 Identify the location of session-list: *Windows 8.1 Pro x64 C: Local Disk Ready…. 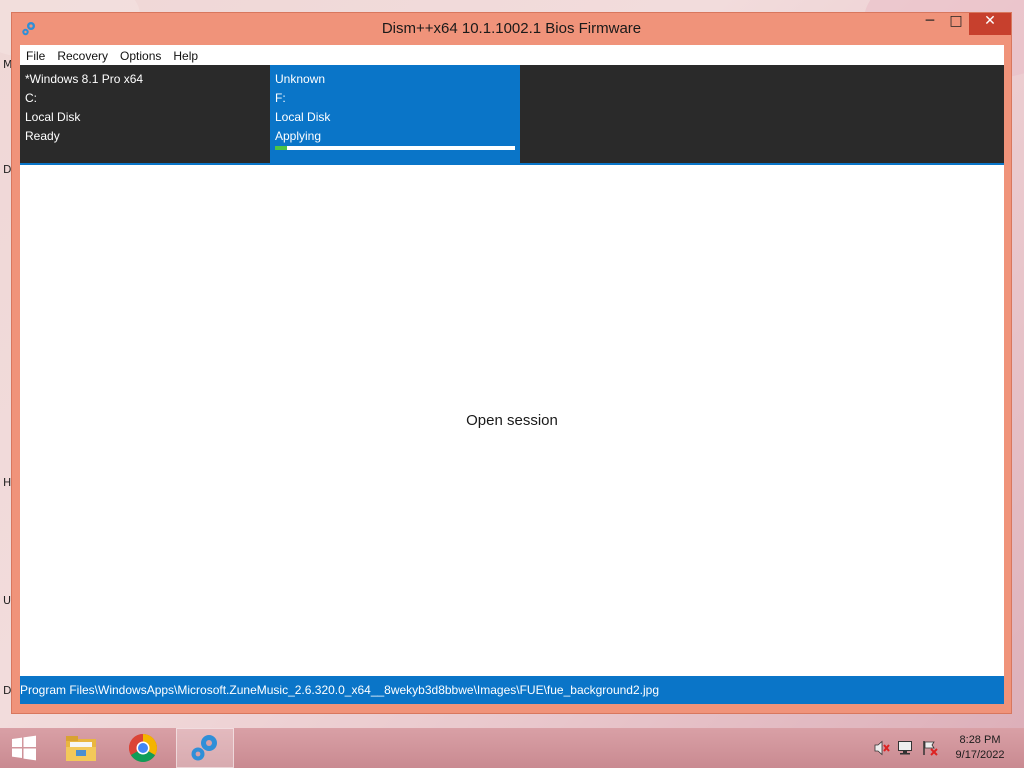
(512, 115).